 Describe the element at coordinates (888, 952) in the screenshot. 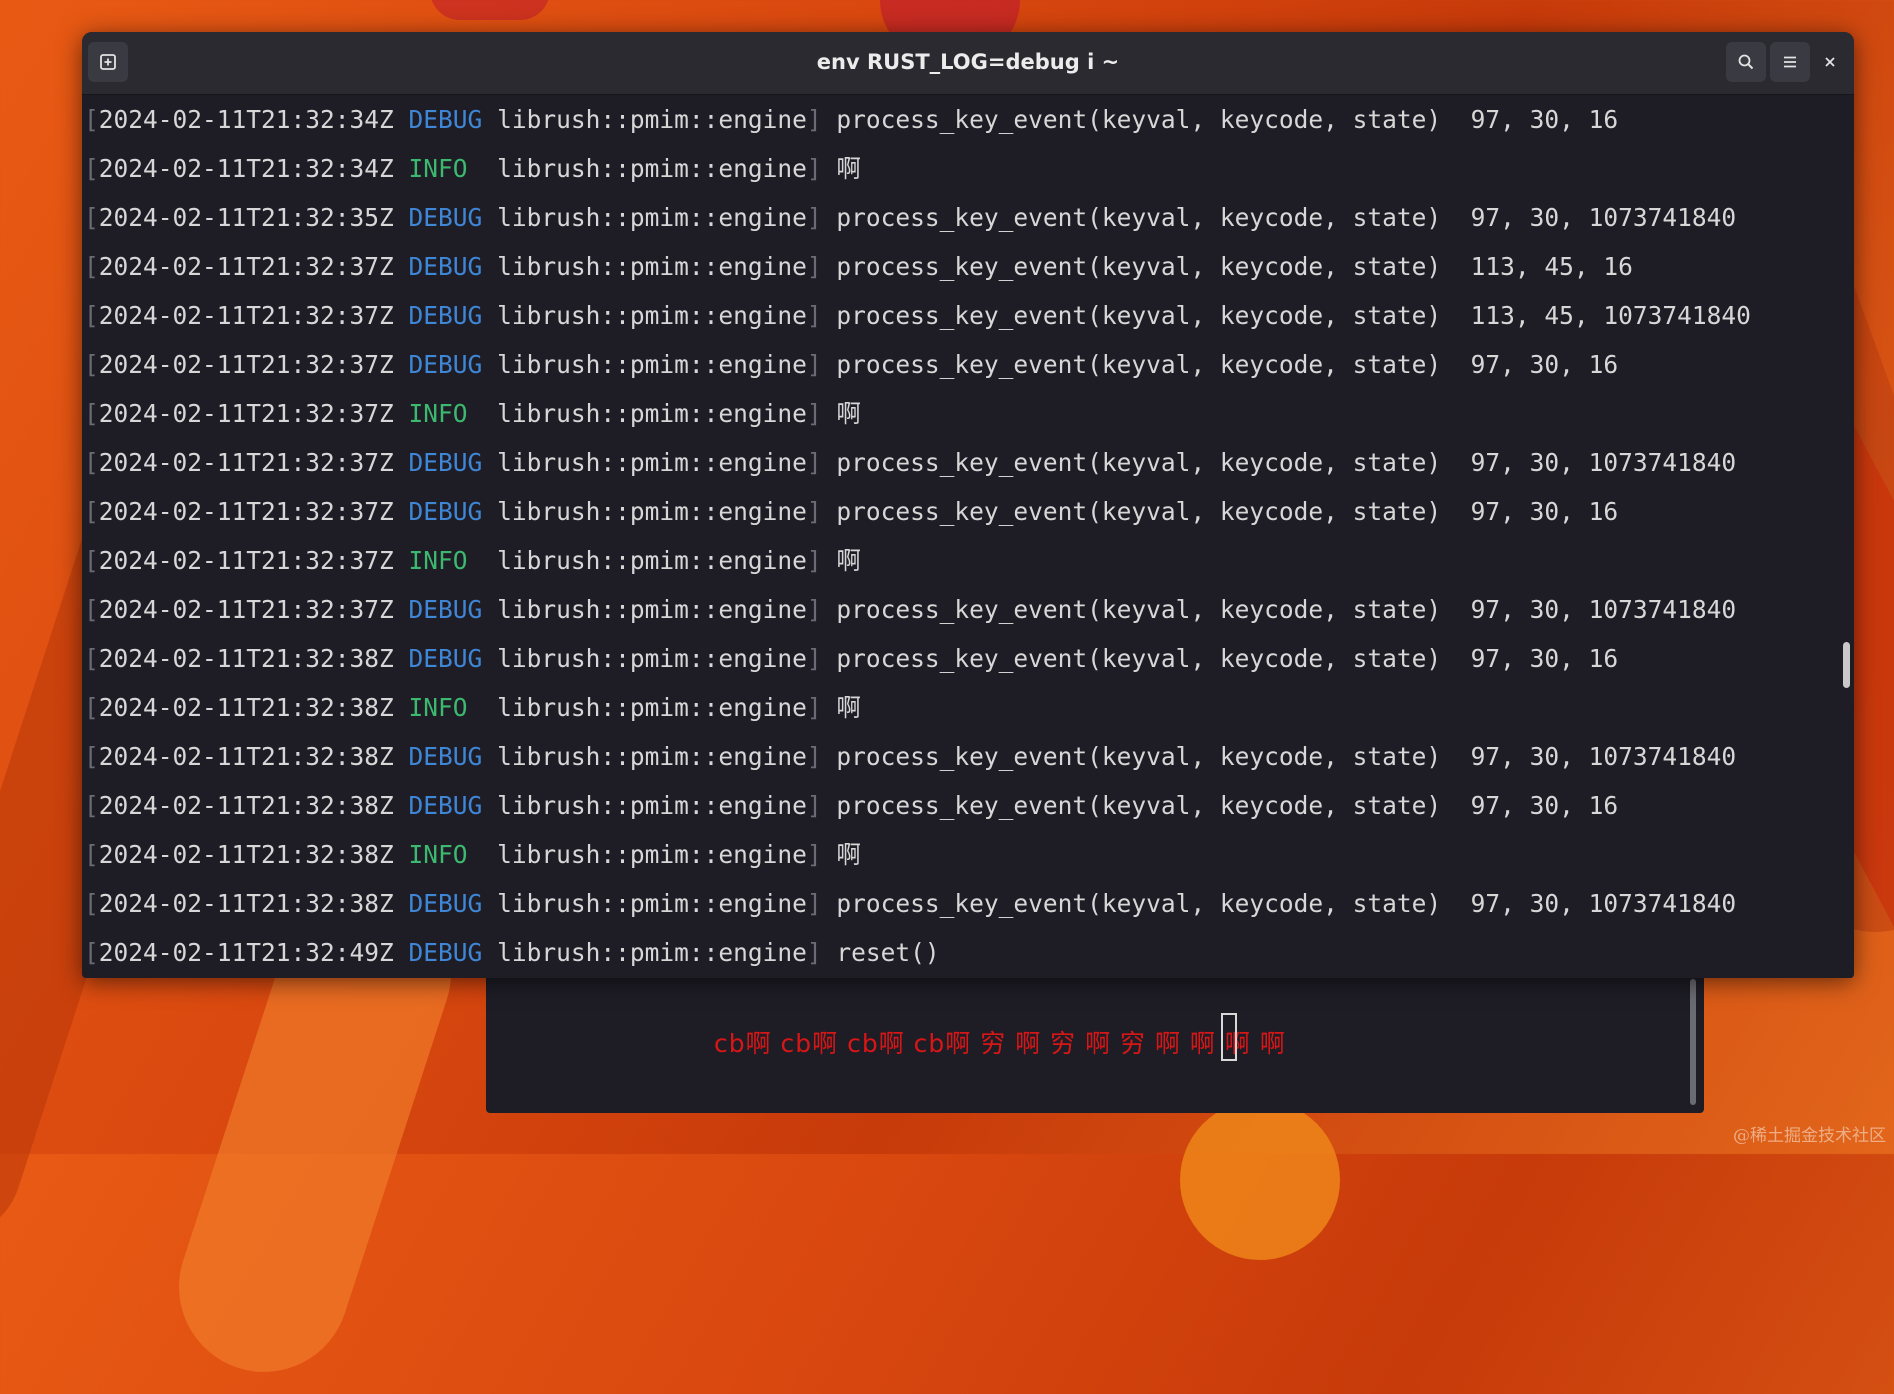

I see `log-message: reset()` at that location.